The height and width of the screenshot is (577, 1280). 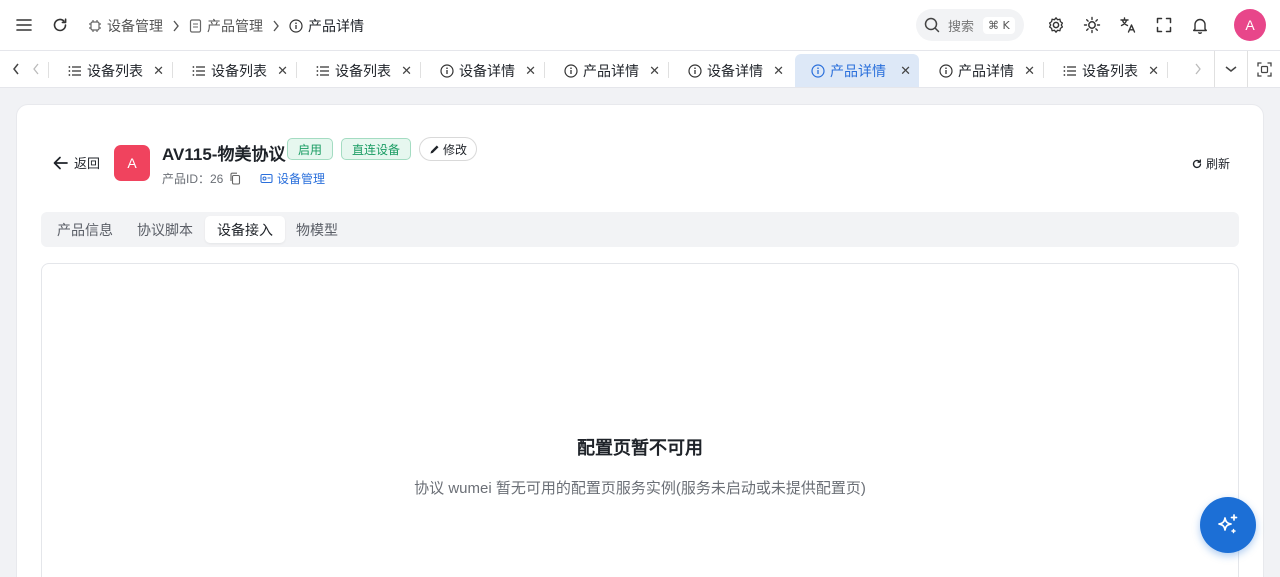 I want to click on tab-thing-model: 物模型, so click(x=317, y=229).